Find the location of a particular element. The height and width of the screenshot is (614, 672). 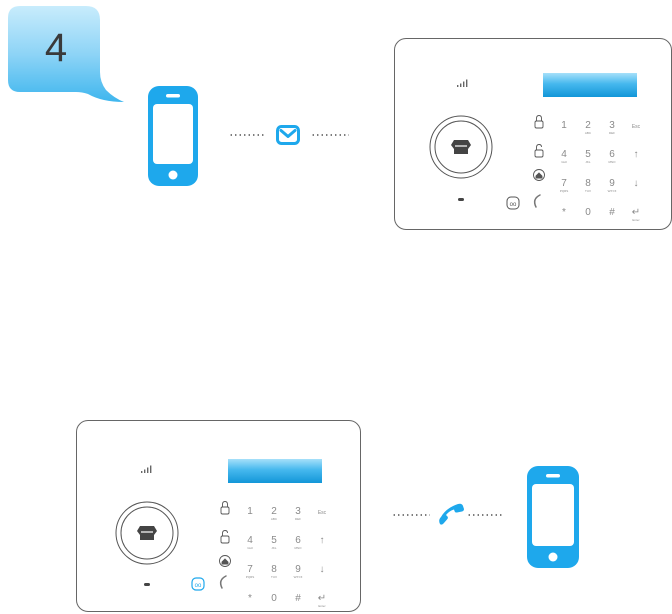

envelope-icon is located at coordinates (288, 137).